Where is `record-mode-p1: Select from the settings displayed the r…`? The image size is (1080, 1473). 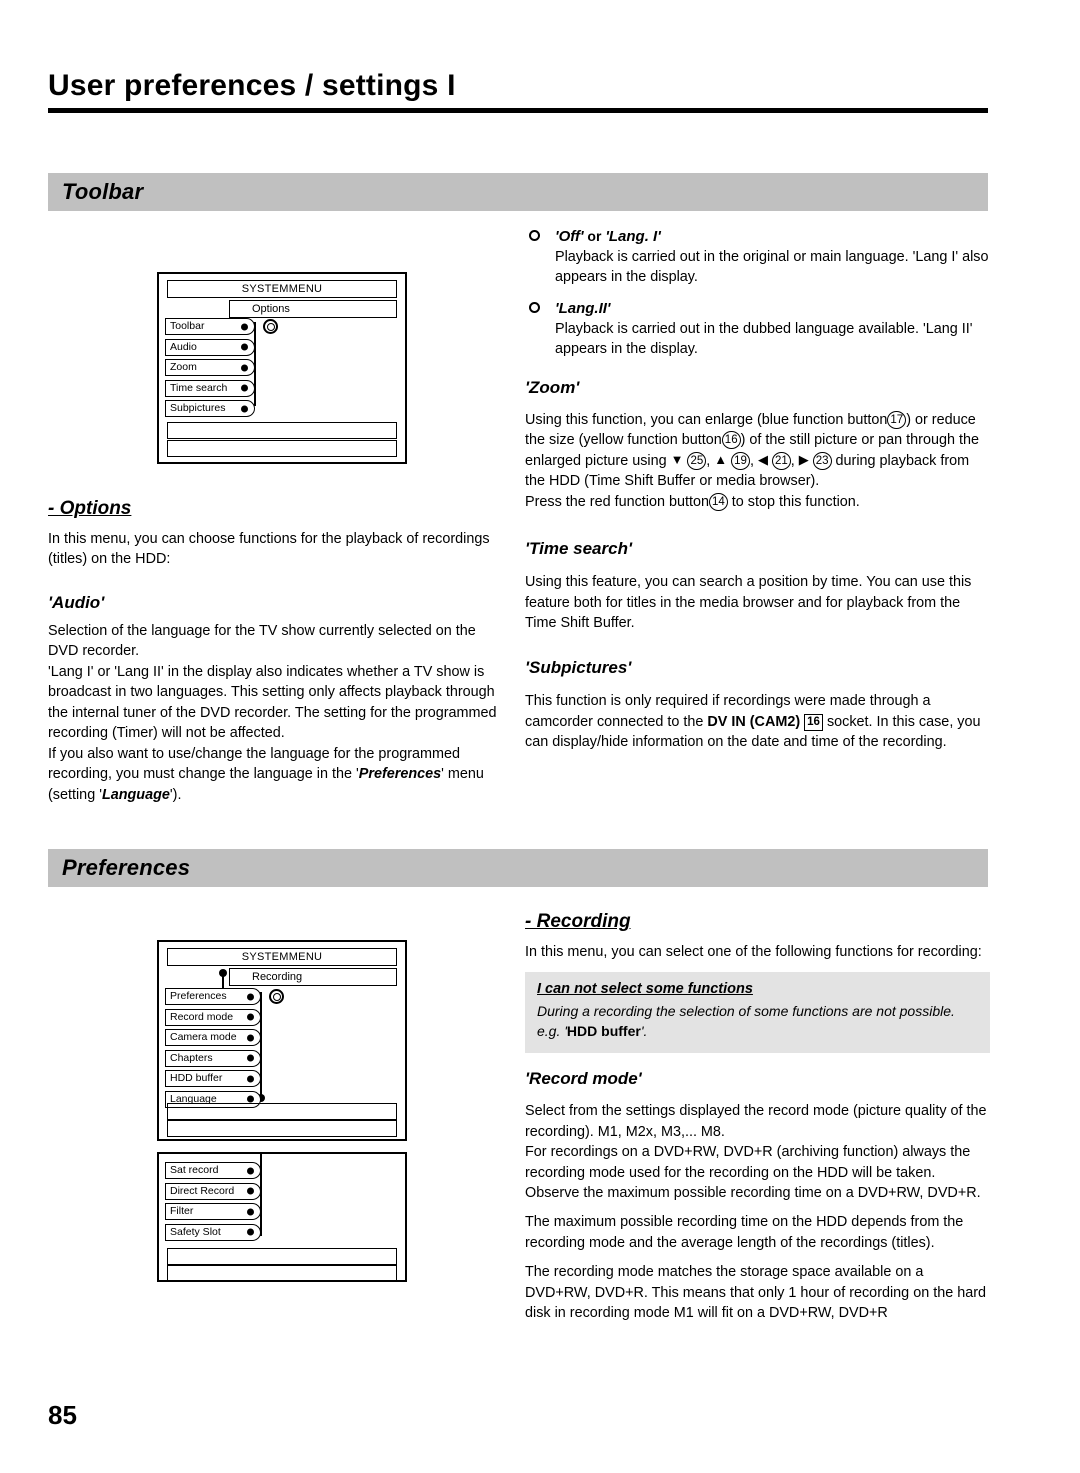 record-mode-p1: Select from the settings displayed the r… is located at coordinates (756, 1121).